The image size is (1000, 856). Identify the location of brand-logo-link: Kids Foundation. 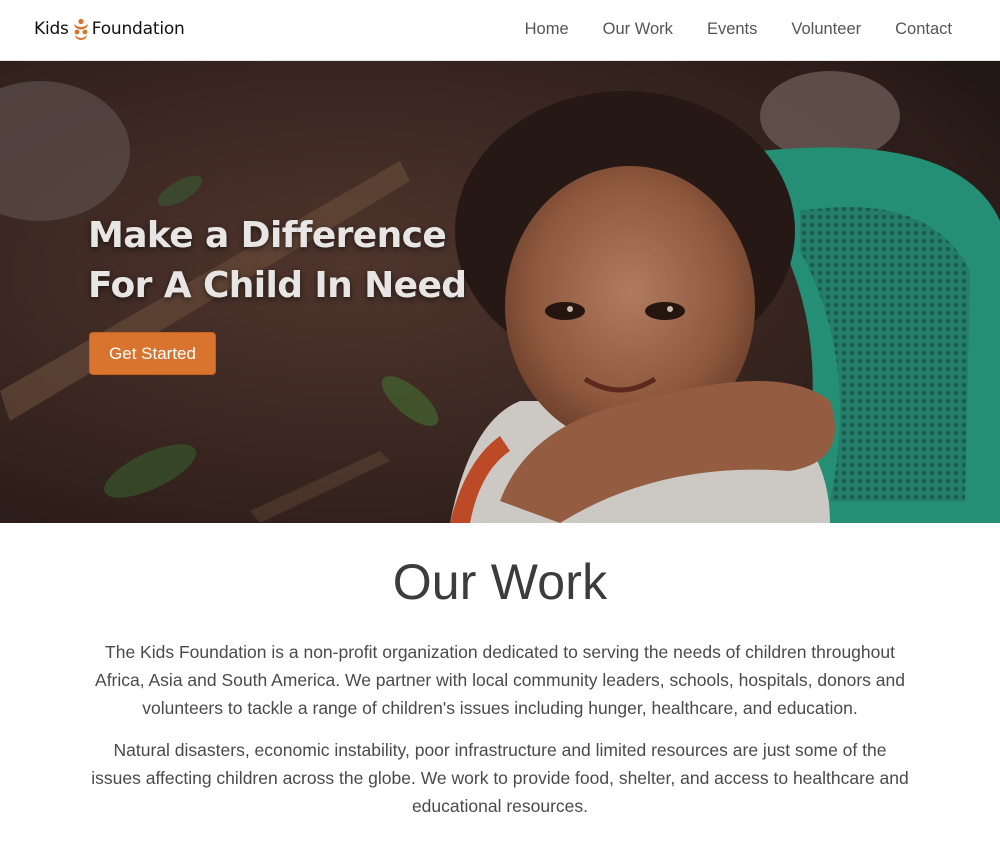
(109, 29).